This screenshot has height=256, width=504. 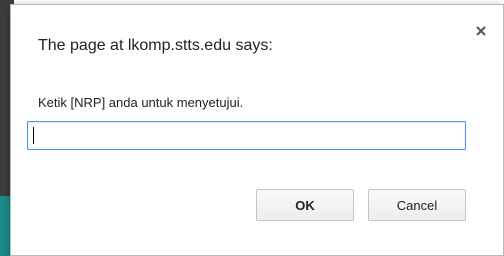 I want to click on dialog-title: The page at lkomp.stts.edu says:, so click(x=155, y=45).